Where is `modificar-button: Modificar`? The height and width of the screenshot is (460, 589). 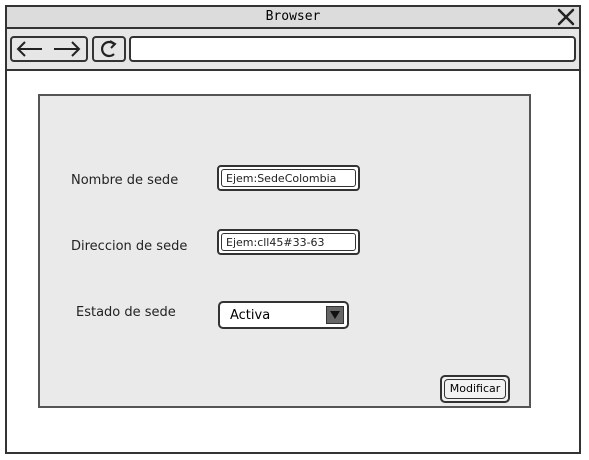
modificar-button: Modificar is located at coordinates (475, 389).